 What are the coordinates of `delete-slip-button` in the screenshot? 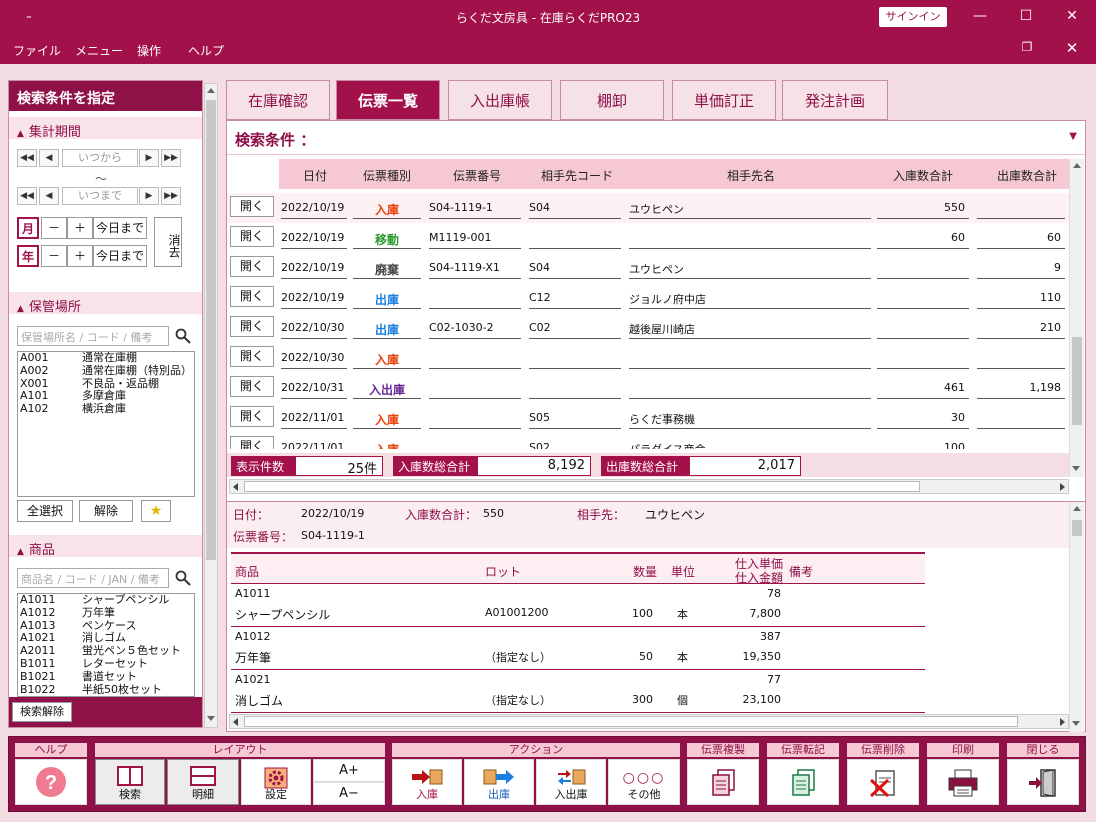 It's located at (883, 782).